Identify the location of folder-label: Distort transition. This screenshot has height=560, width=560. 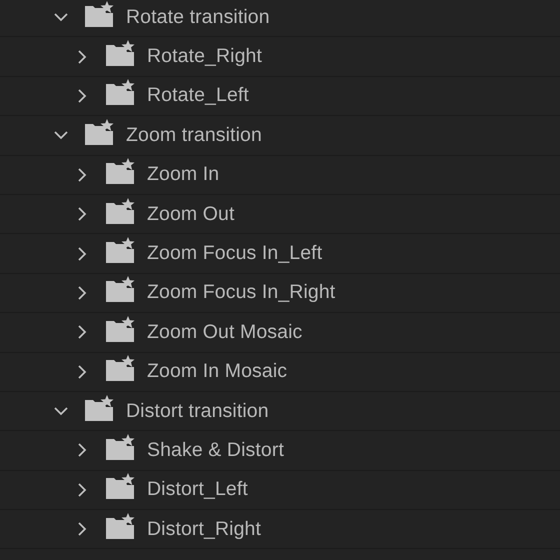
(197, 411).